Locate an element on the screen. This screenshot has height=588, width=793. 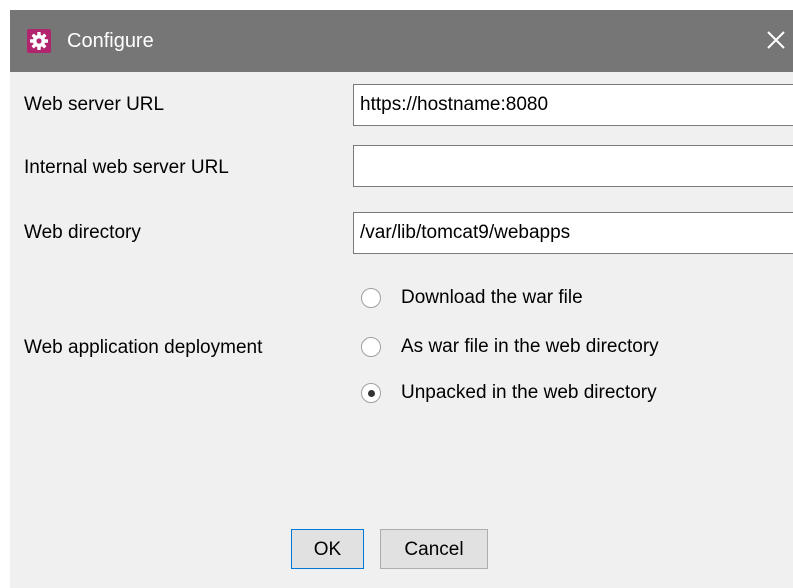
web-server-url-label: Web server URL is located at coordinates (94, 104).